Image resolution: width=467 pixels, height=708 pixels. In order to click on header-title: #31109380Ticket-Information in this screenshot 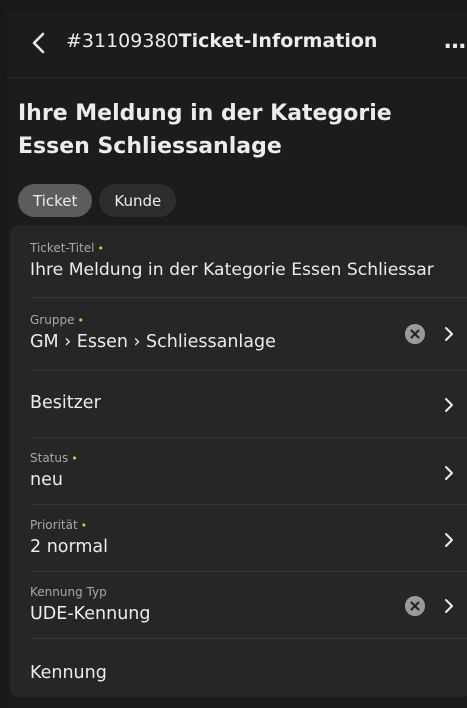, I will do `click(221, 41)`.